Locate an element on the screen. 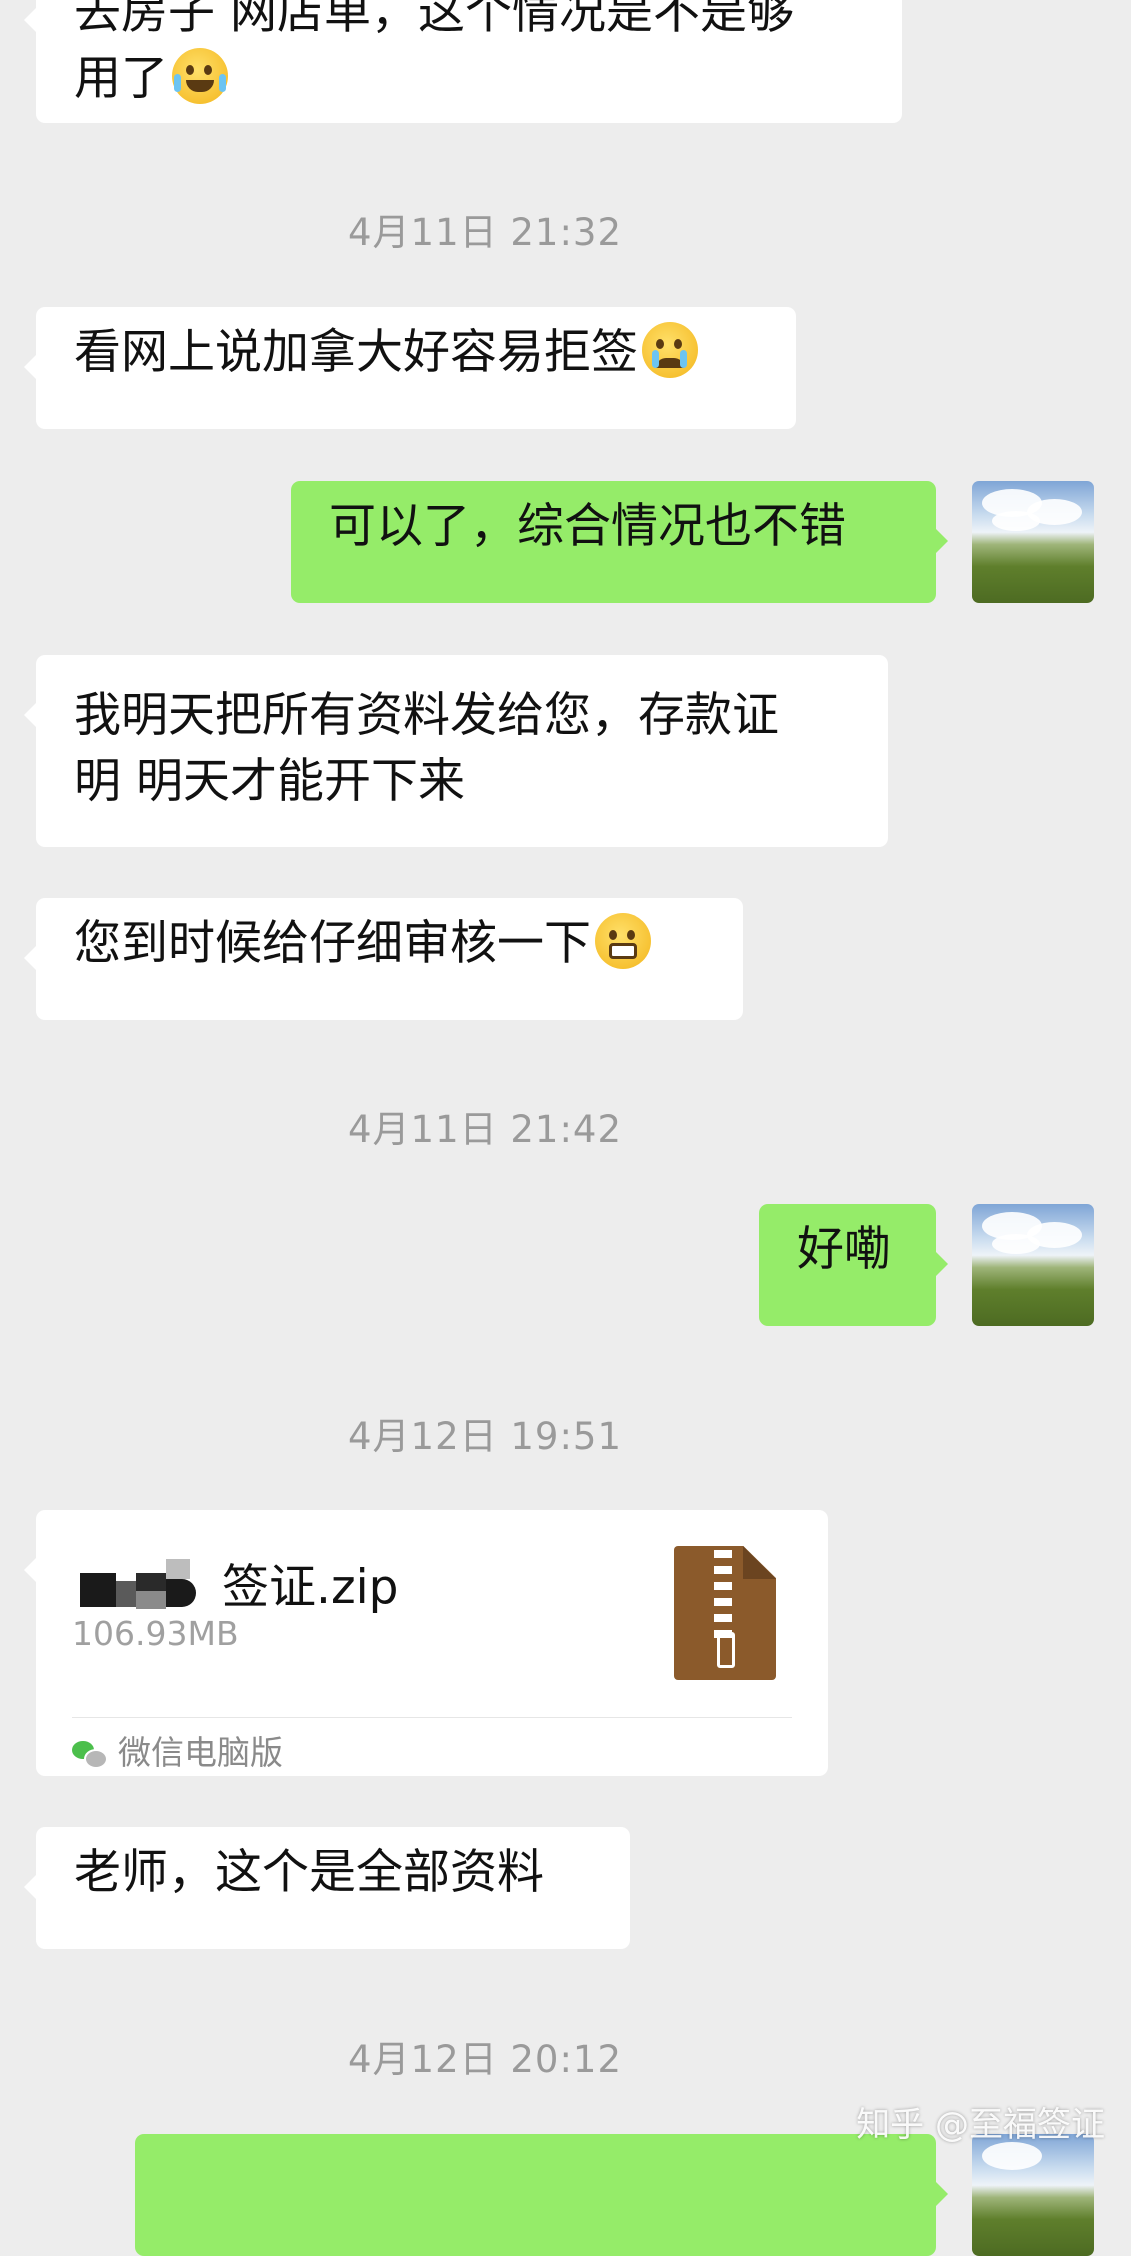 The image size is (1131, 2256). message-text: 去房子 网店单，这个情况是不是够 is located at coordinates (434, 20).